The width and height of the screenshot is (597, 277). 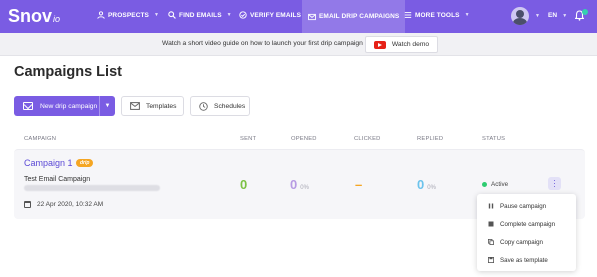 I want to click on language-selector: EN ▼, so click(x=557, y=15).